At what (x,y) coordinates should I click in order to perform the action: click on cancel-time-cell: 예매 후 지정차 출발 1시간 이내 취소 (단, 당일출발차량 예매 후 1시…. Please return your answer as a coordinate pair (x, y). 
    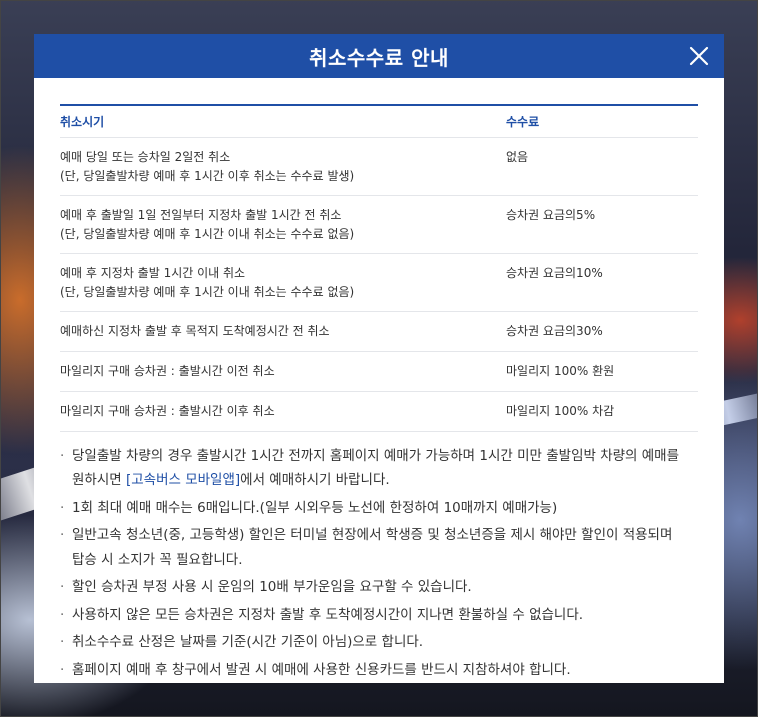
    Looking at the image, I should click on (283, 282).